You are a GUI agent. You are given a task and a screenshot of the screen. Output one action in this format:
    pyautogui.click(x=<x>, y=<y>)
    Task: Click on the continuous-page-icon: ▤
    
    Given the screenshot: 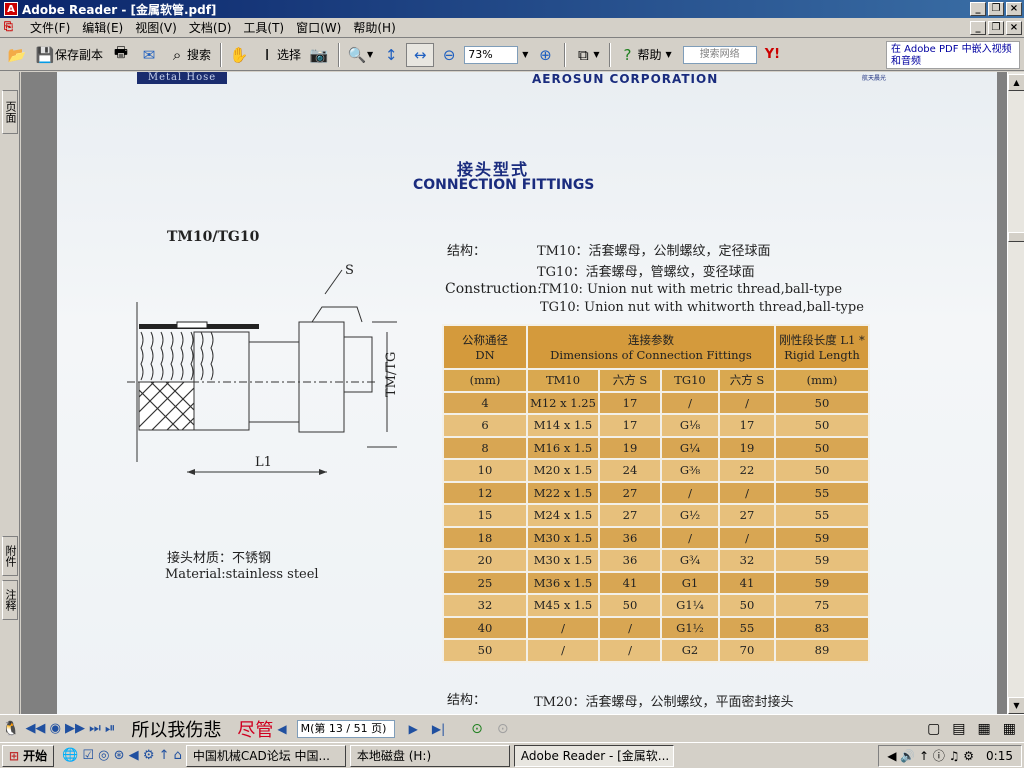 What is the action you would take?
    pyautogui.click(x=958, y=729)
    